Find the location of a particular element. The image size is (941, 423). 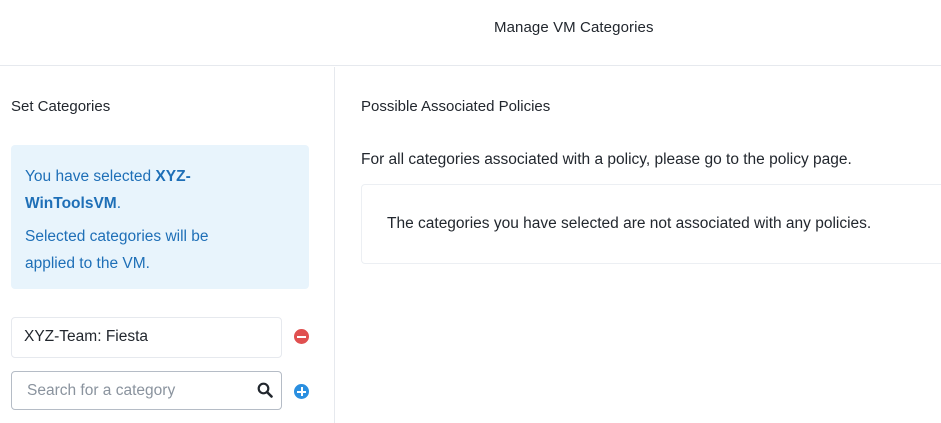

category-item-label: XYZ-Team: Fiesta is located at coordinates (86, 336).